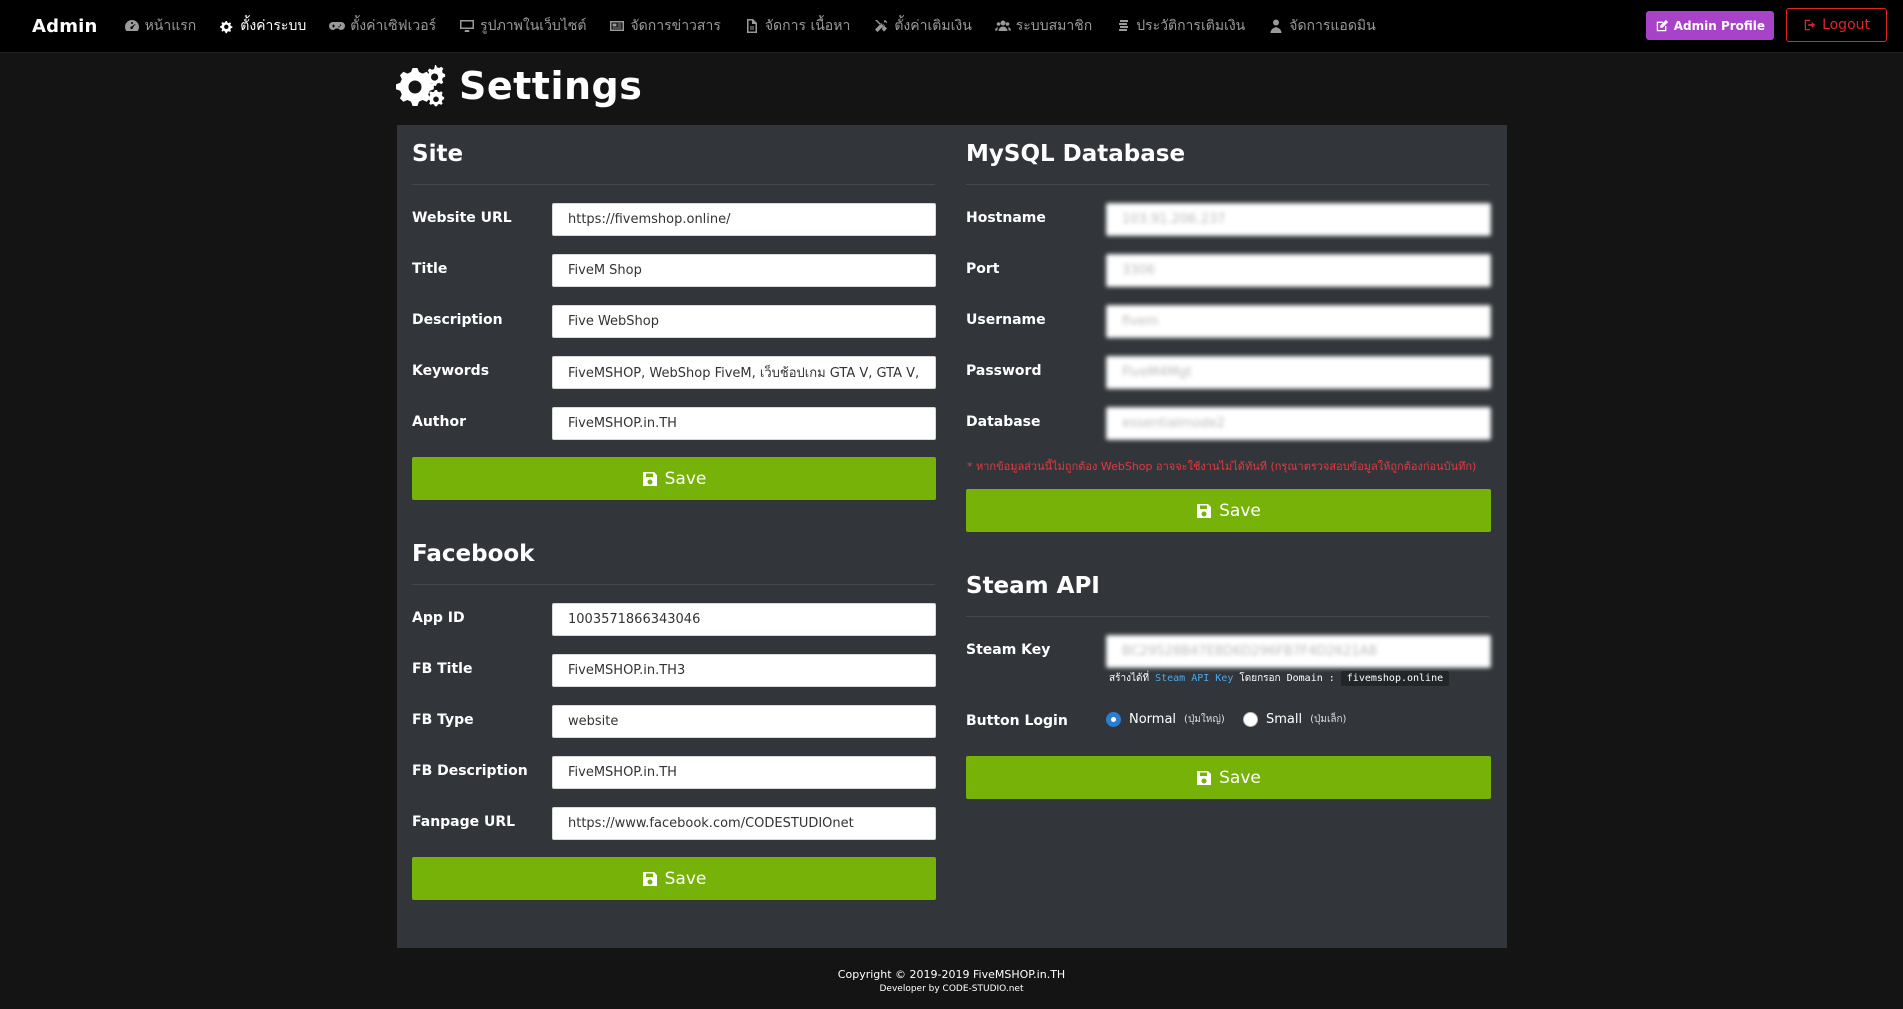 Image resolution: width=1903 pixels, height=1009 pixels. What do you see at coordinates (922, 26) in the screenshot?
I see `nav-item-topup-settings: ตั้งค่าเติมเงิน` at bounding box center [922, 26].